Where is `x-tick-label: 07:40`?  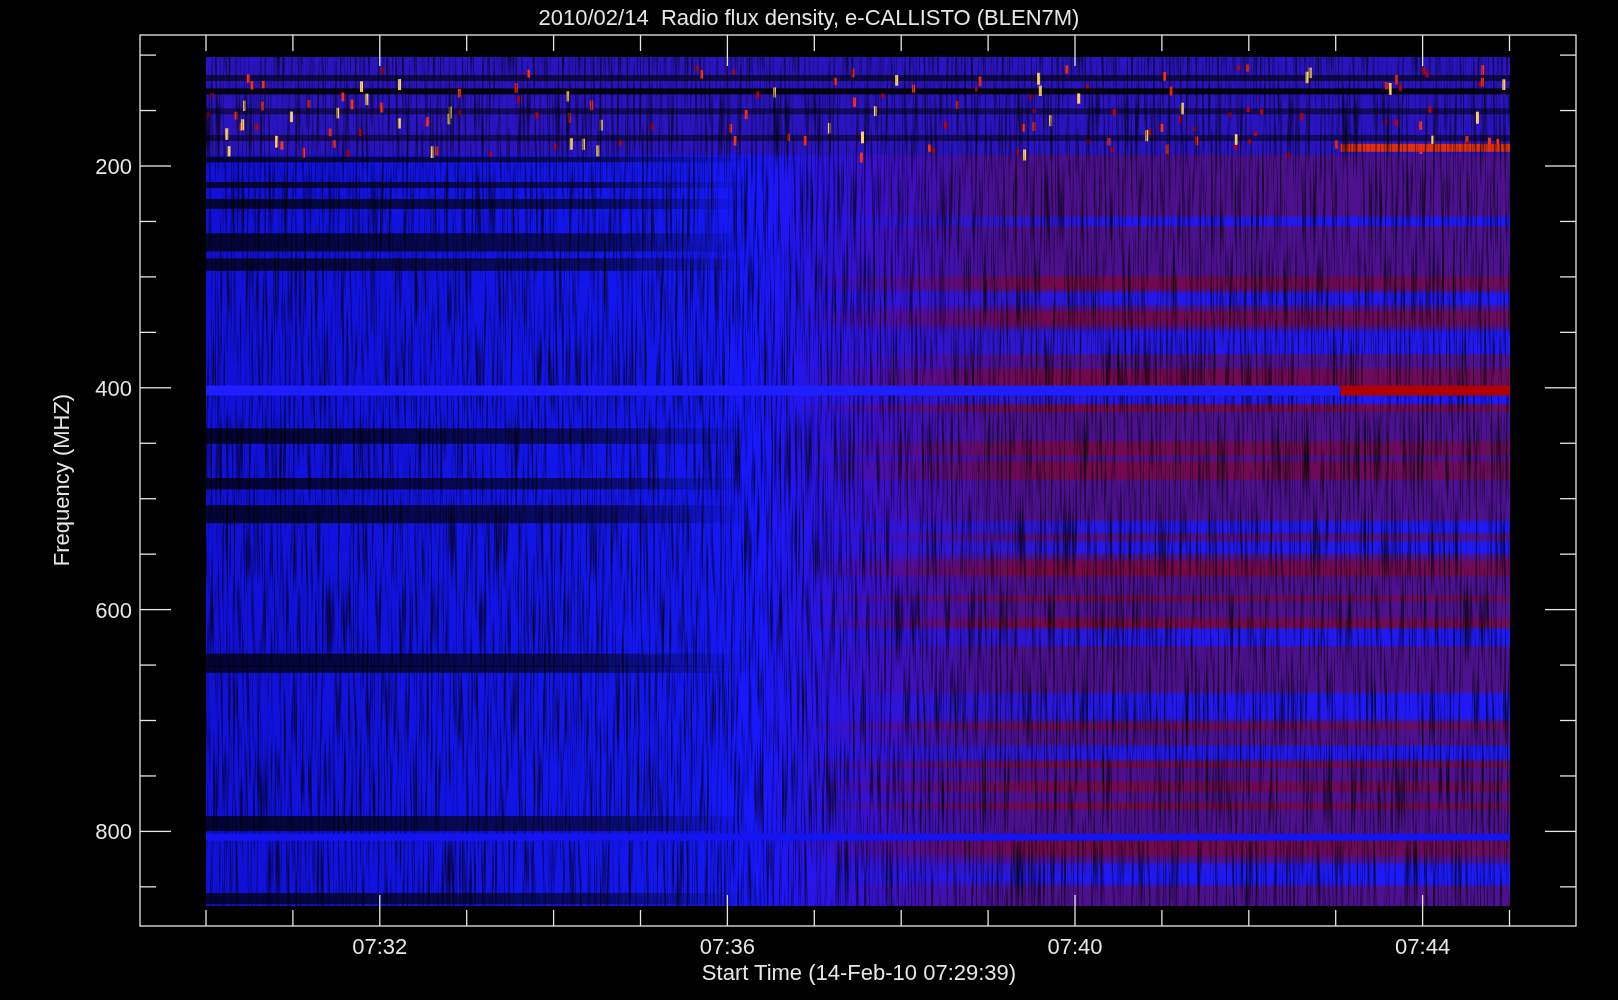
x-tick-label: 07:40 is located at coordinates (1075, 946).